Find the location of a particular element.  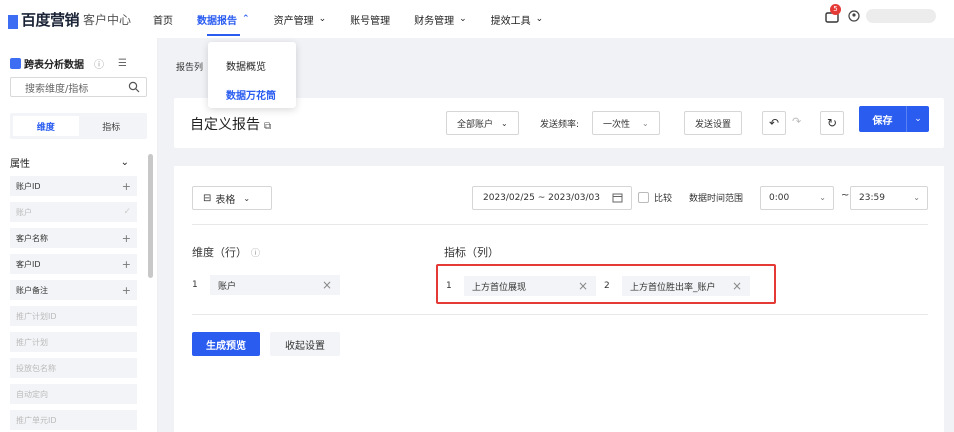

menu-item-data-overview: 数据概览 is located at coordinates (252, 66).